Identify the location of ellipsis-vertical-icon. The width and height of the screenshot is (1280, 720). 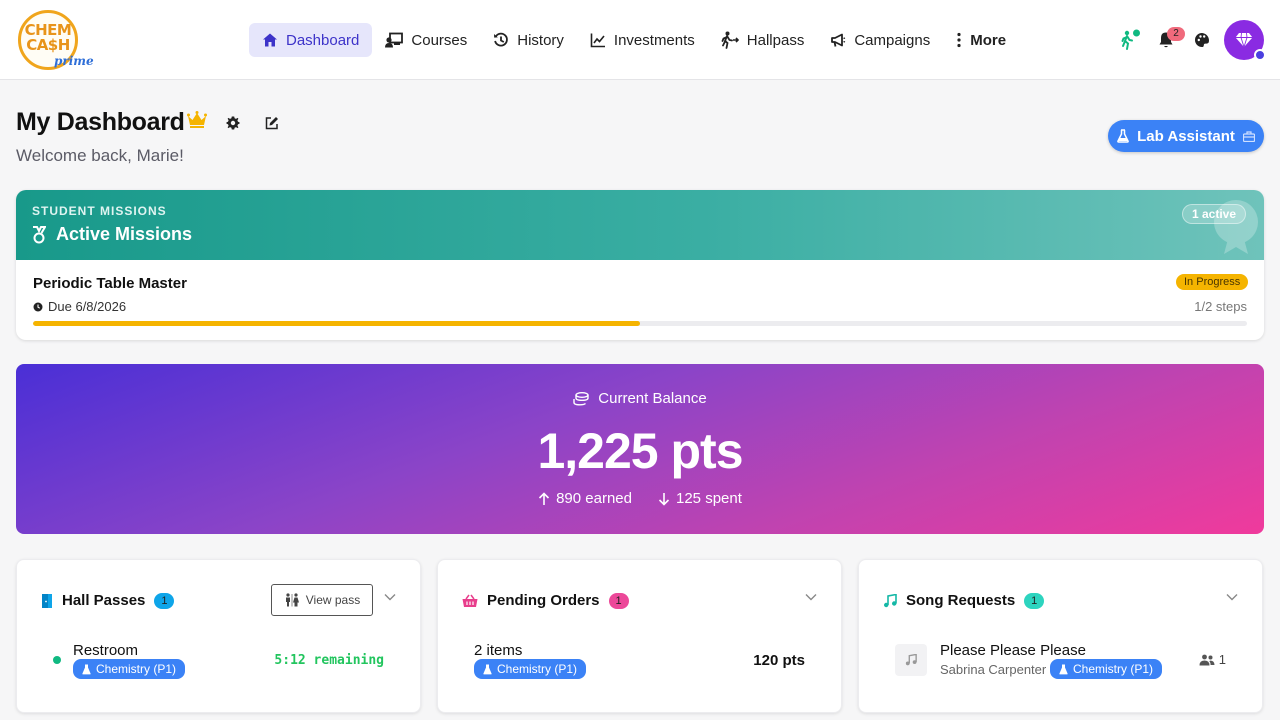
(959, 40).